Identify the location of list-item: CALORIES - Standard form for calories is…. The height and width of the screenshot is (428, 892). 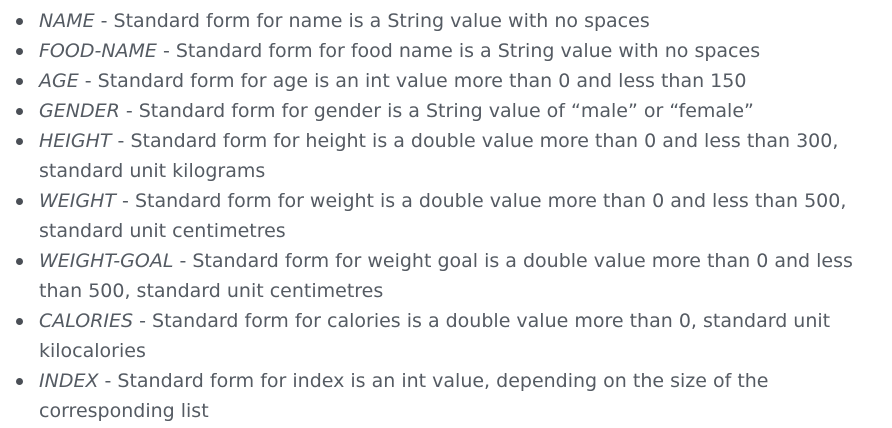
(446, 336).